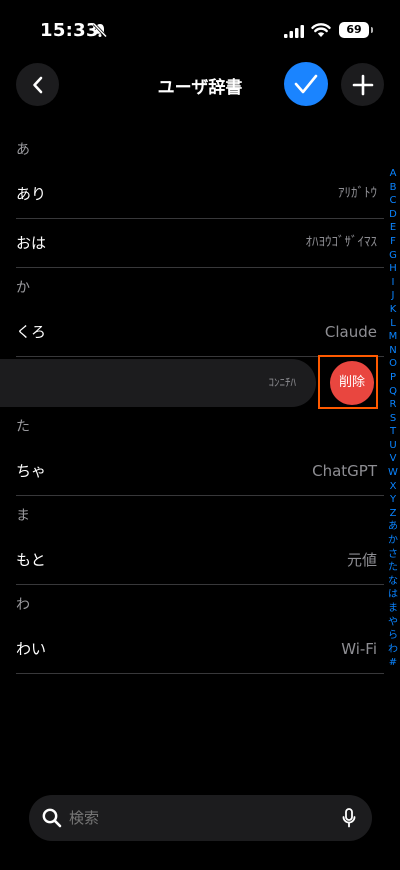  What do you see at coordinates (344, 471) in the screenshot?
I see `item-word: ChatGPT` at bounding box center [344, 471].